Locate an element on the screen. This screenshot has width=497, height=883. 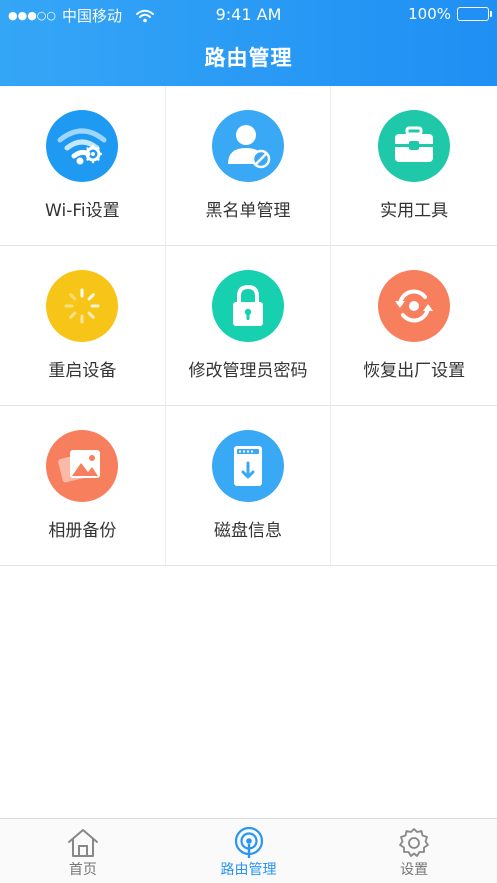
battery-percent: 100% is located at coordinates (429, 14).